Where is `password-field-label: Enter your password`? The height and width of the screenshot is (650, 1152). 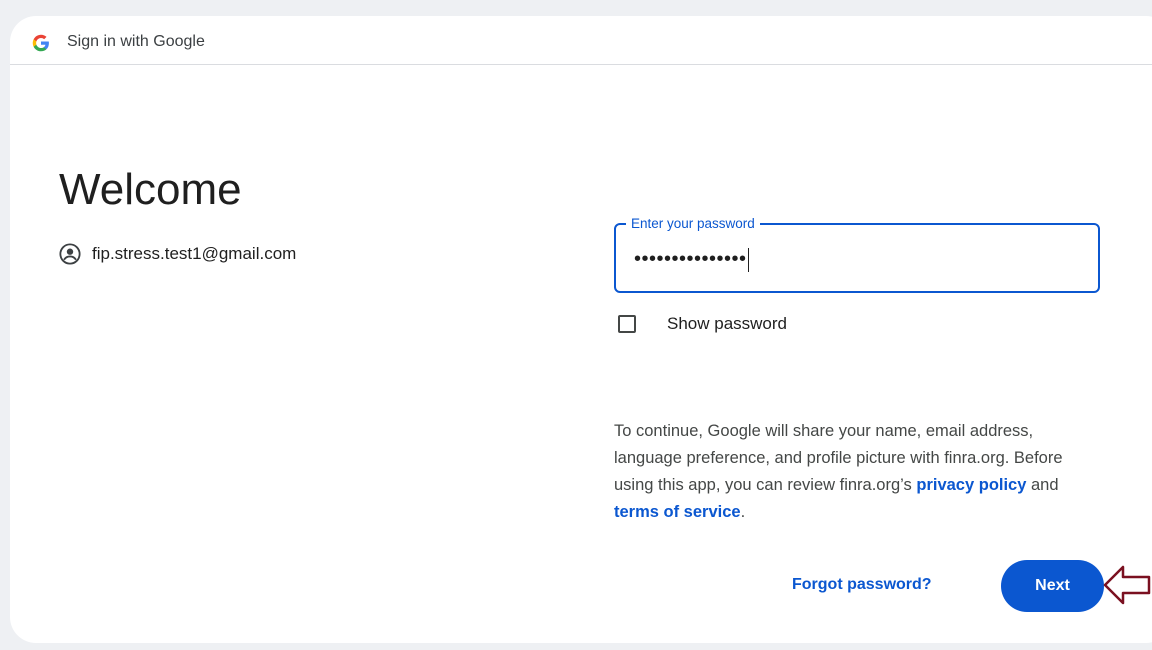 password-field-label: Enter your password is located at coordinates (693, 224).